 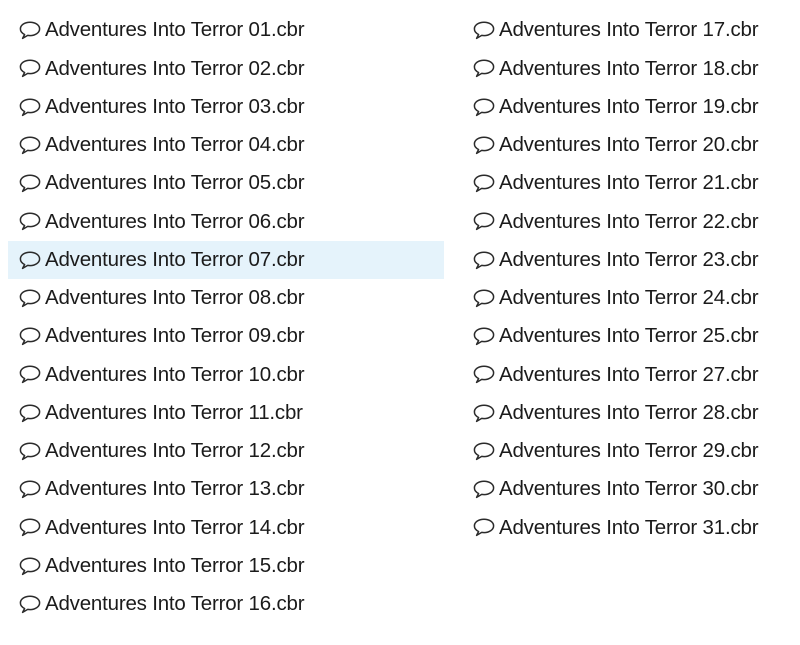 I want to click on file-item: Adventures Into Terror 11.cbr, so click(x=226, y=413).